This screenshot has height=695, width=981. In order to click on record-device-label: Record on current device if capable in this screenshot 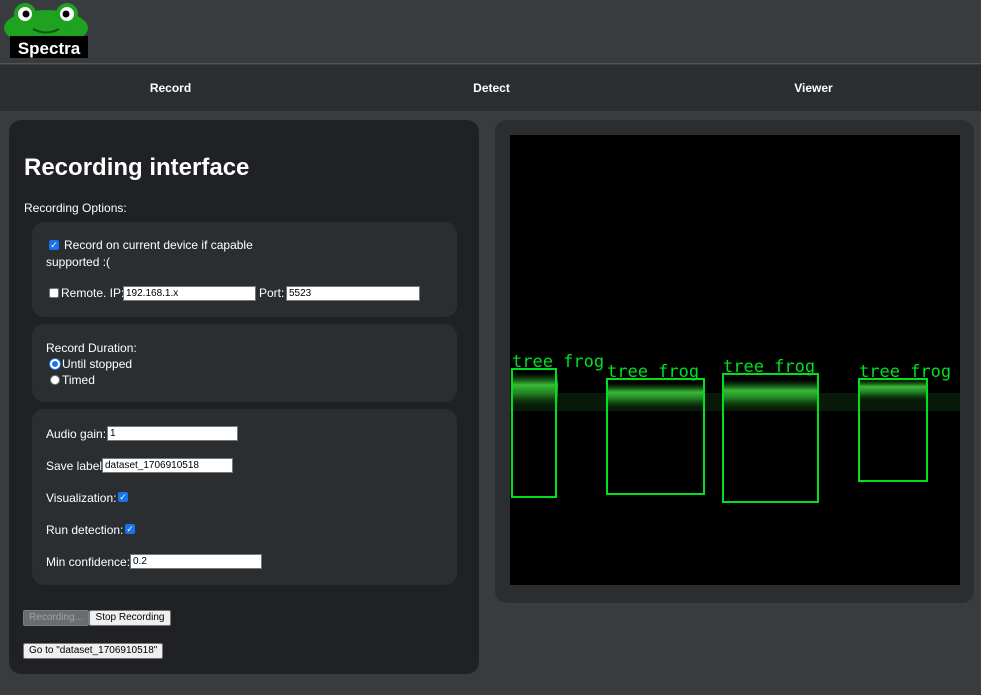, I will do `click(158, 245)`.